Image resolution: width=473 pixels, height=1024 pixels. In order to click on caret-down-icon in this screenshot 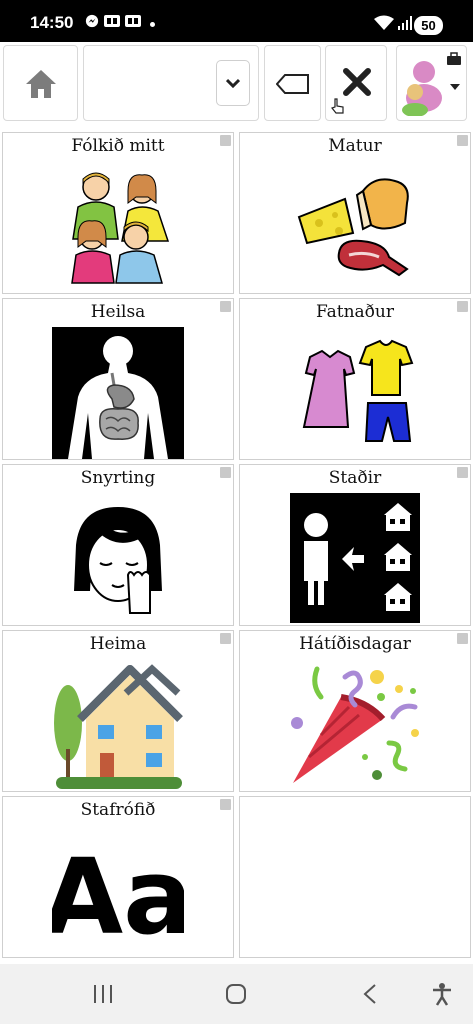, I will do `click(455, 87)`.